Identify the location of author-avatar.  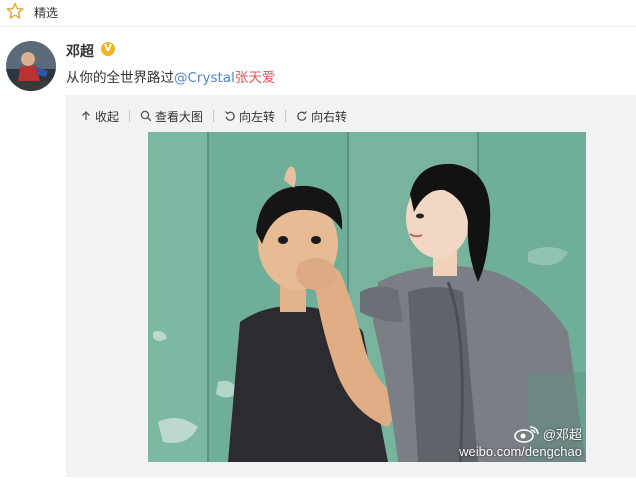
(31, 66).